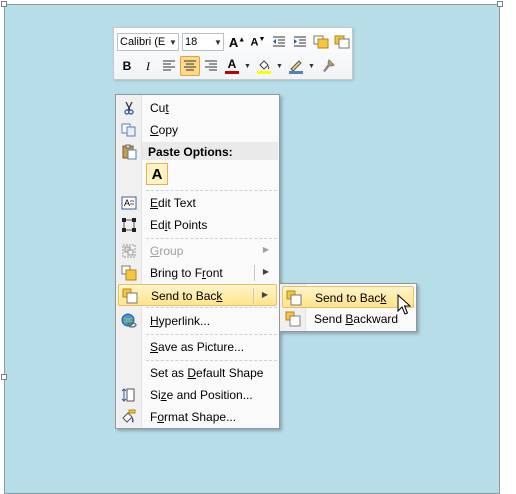 This screenshot has width=516, height=494. I want to click on shrink-font-button: A▼, so click(258, 42).